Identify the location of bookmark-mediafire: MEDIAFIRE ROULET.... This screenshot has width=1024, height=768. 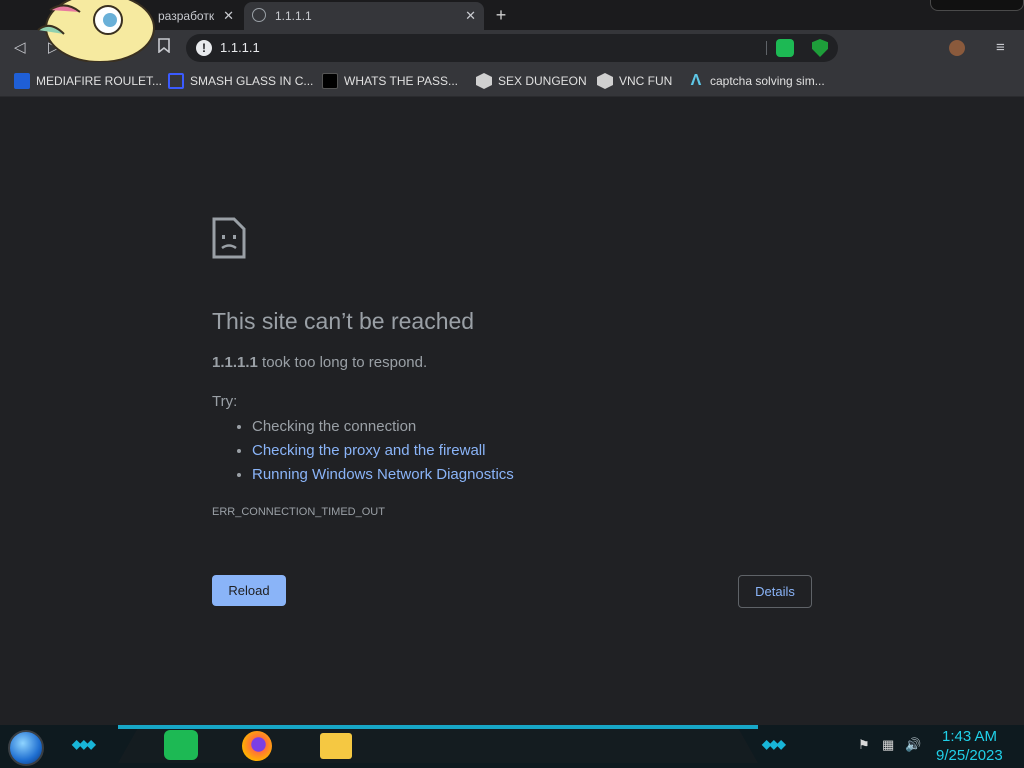
(88, 81).